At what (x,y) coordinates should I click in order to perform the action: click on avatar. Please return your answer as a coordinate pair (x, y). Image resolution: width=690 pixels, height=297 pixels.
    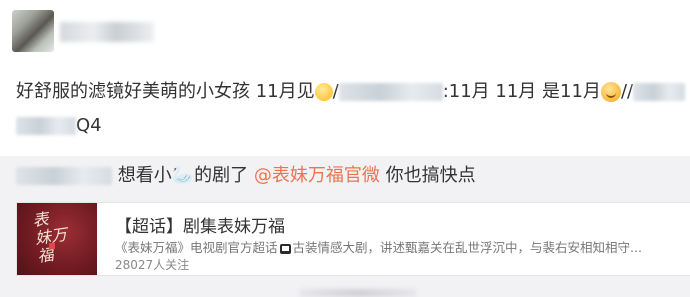
    Looking at the image, I should click on (33, 31).